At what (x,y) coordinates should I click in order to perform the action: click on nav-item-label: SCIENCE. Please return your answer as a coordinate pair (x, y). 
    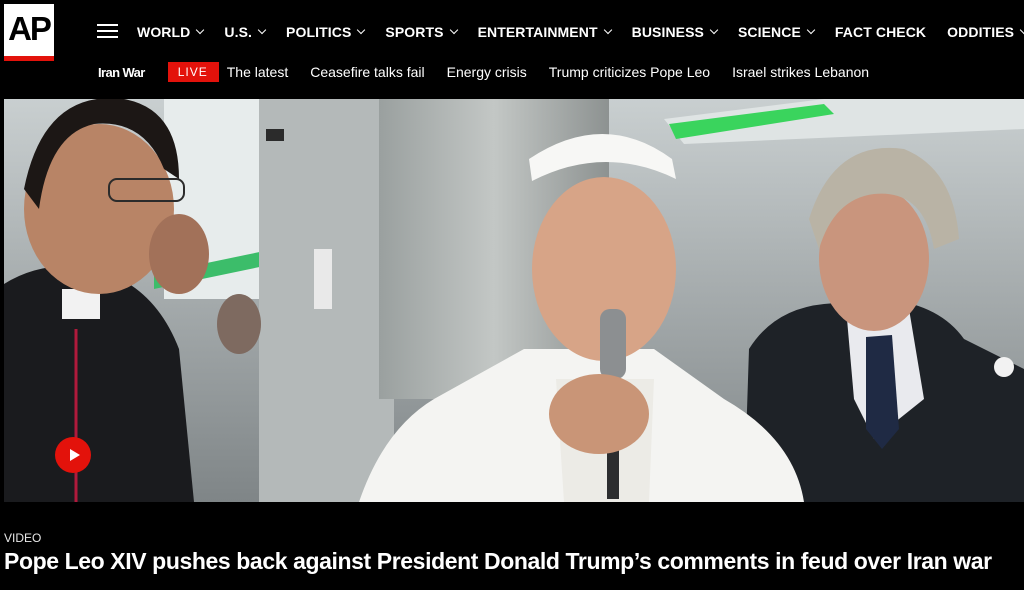
    Looking at the image, I should click on (769, 32).